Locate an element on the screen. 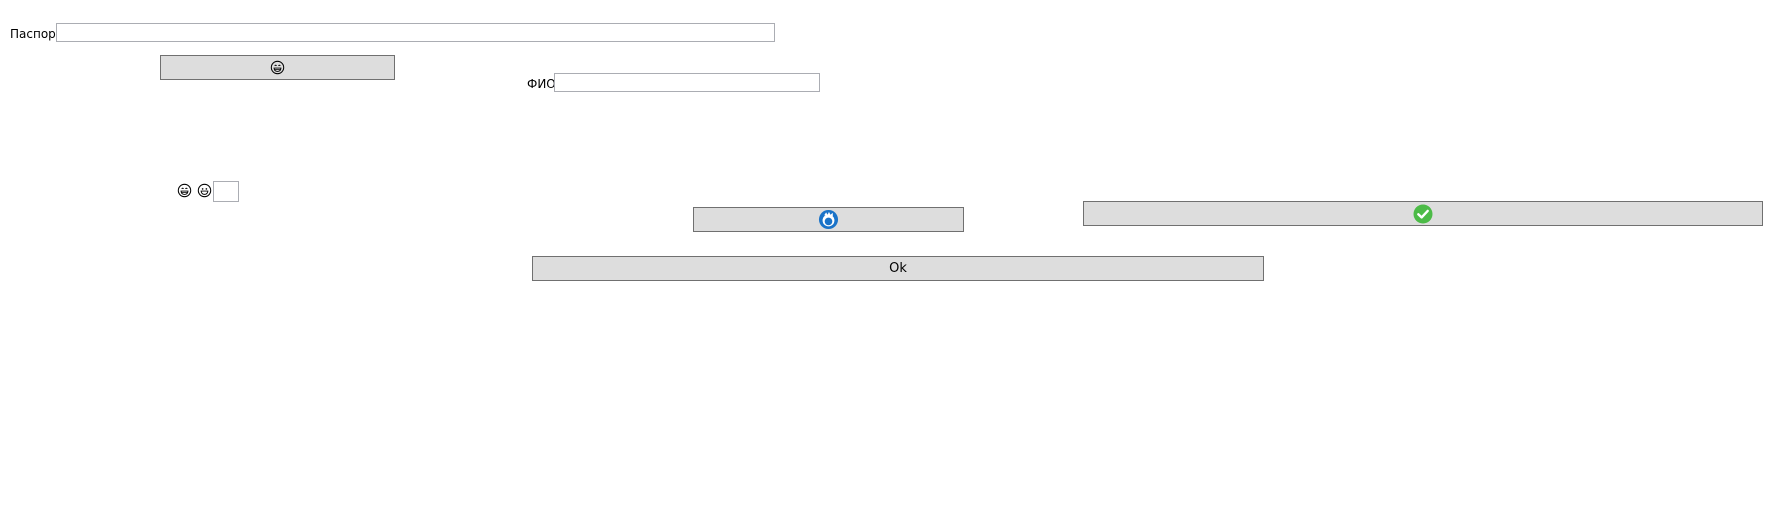 The image size is (1774, 516). emoji-button is located at coordinates (277, 67).